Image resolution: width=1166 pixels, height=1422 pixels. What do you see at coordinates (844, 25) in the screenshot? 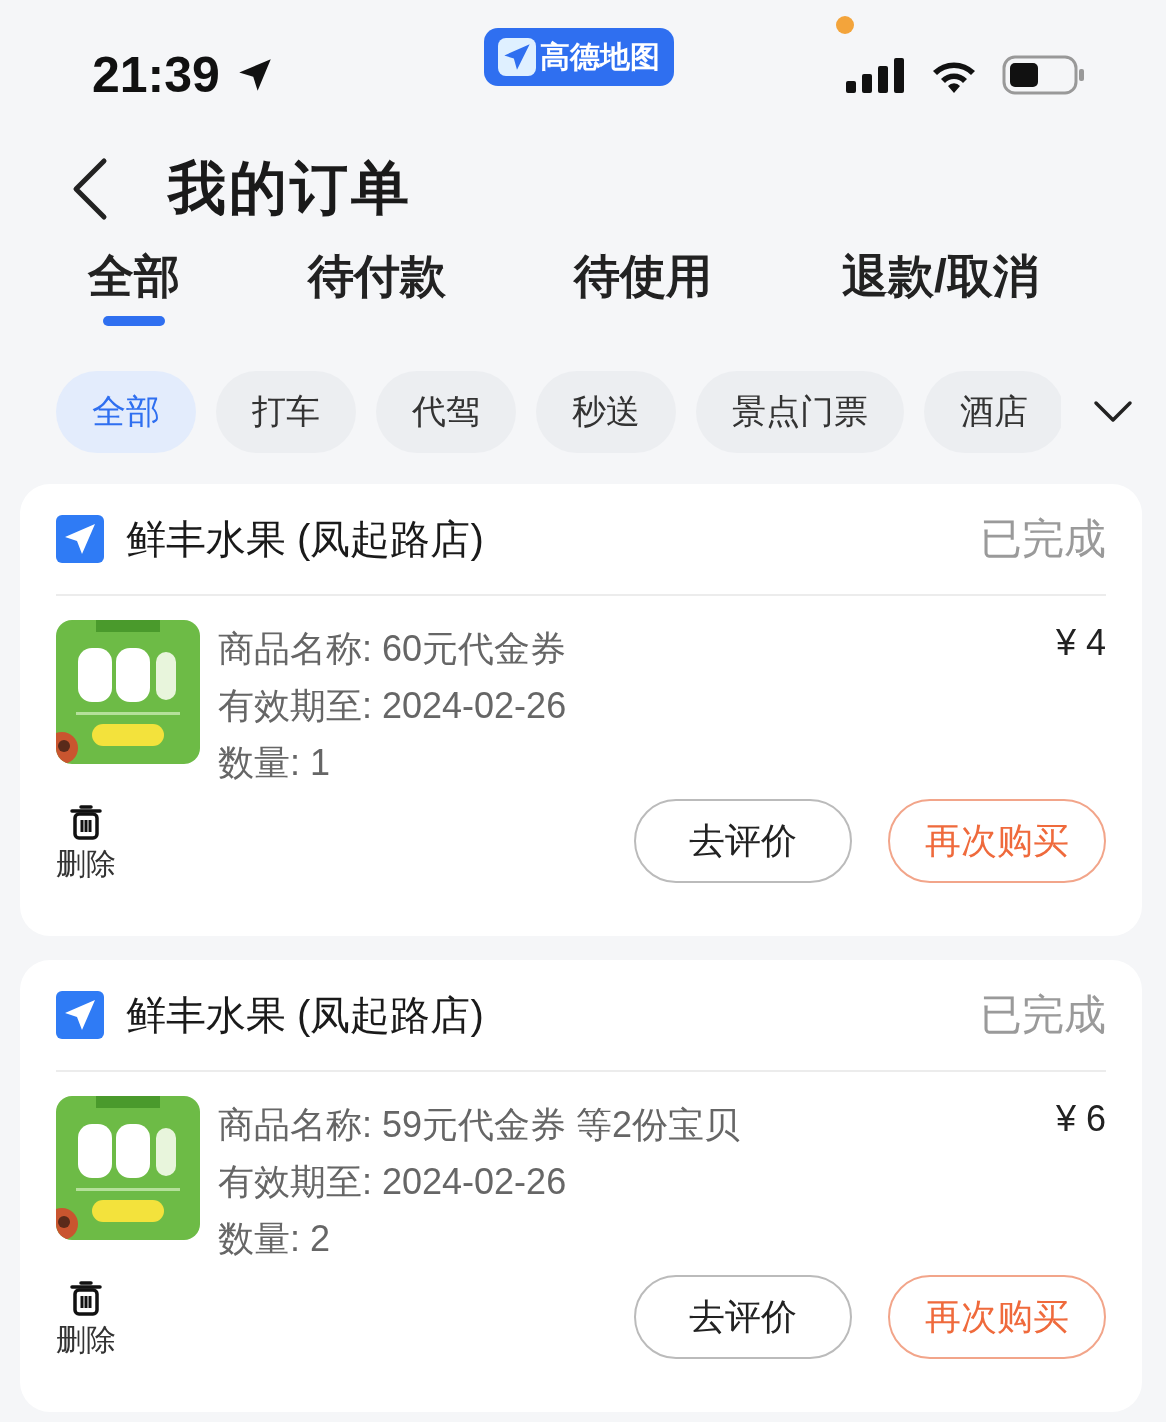
I see `privacy-dot-icon` at bounding box center [844, 25].